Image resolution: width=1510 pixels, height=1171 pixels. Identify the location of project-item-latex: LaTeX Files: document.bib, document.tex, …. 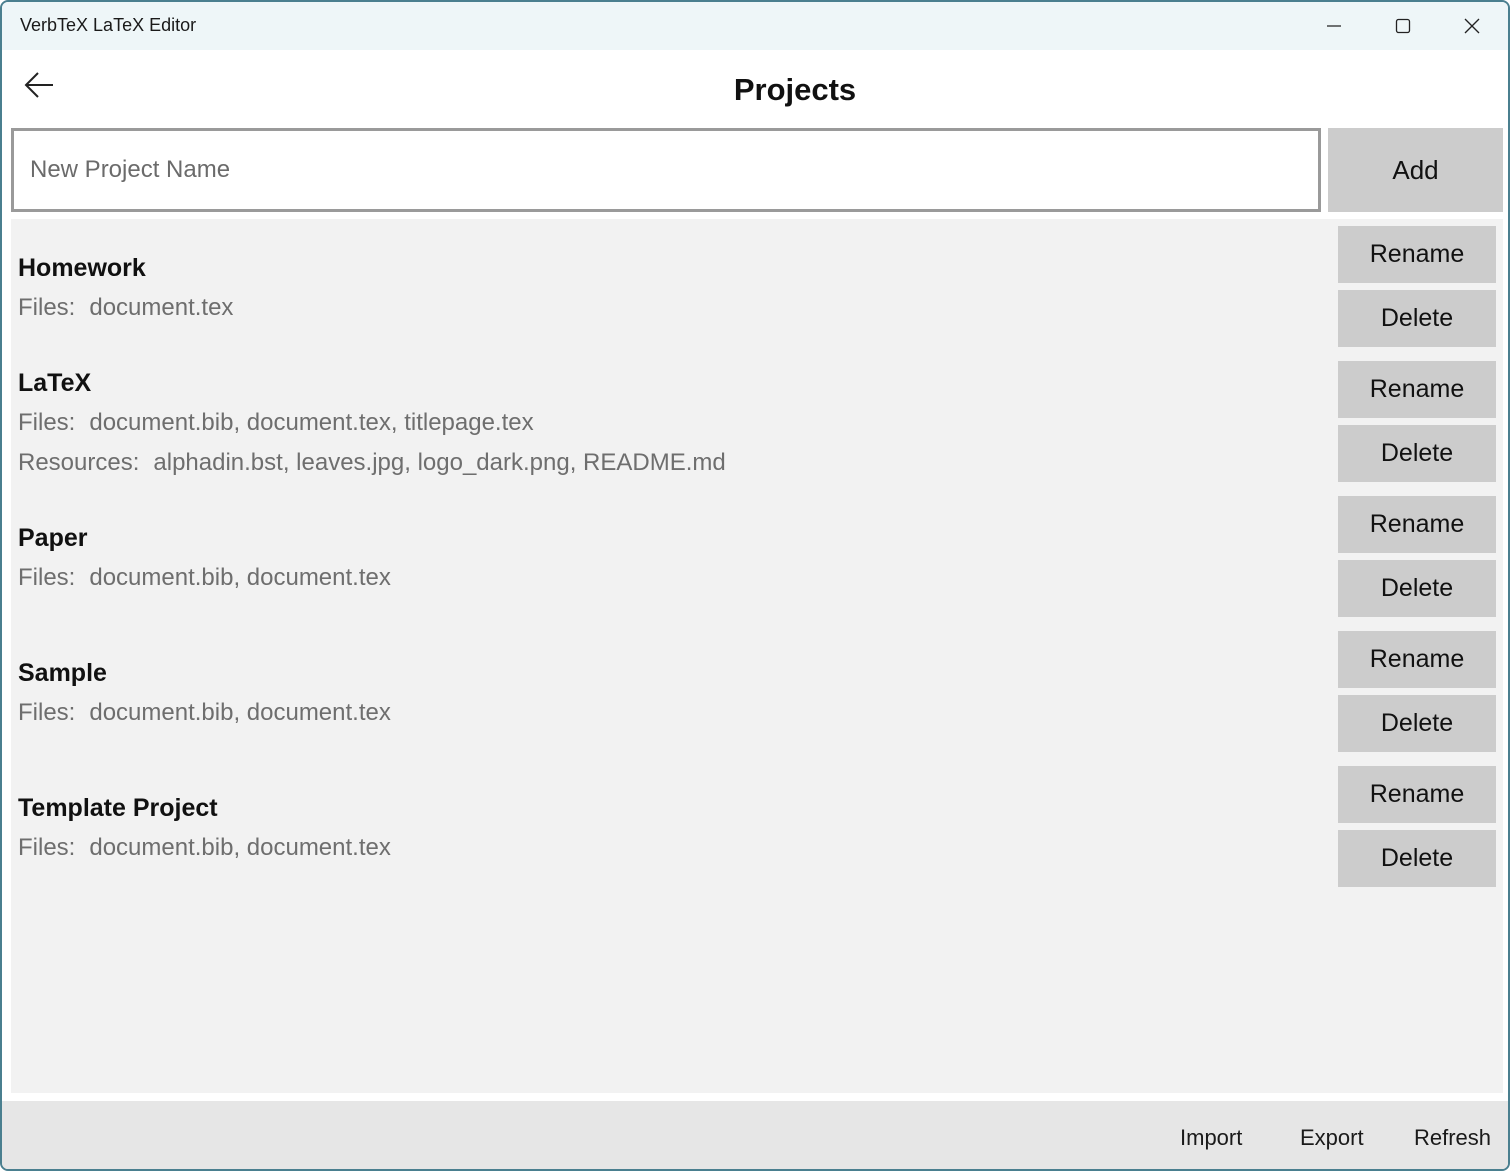
(757, 421).